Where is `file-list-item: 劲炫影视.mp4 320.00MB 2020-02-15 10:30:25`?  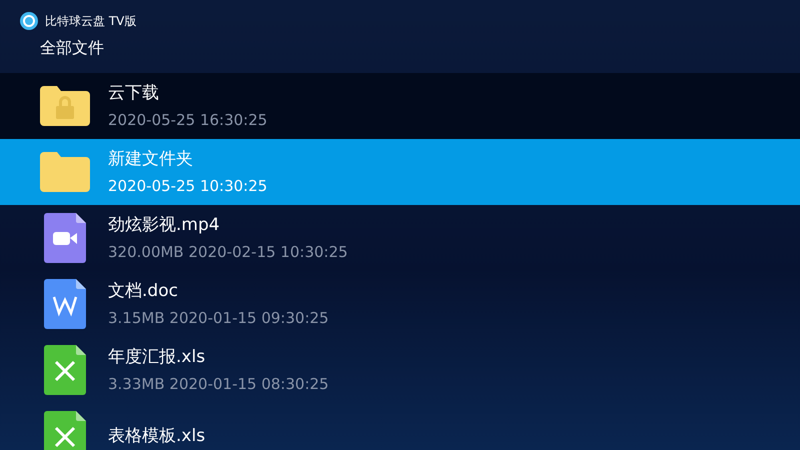
file-list-item: 劲炫影视.mp4 320.00MB 2020-02-15 10:30:25 is located at coordinates (400, 238).